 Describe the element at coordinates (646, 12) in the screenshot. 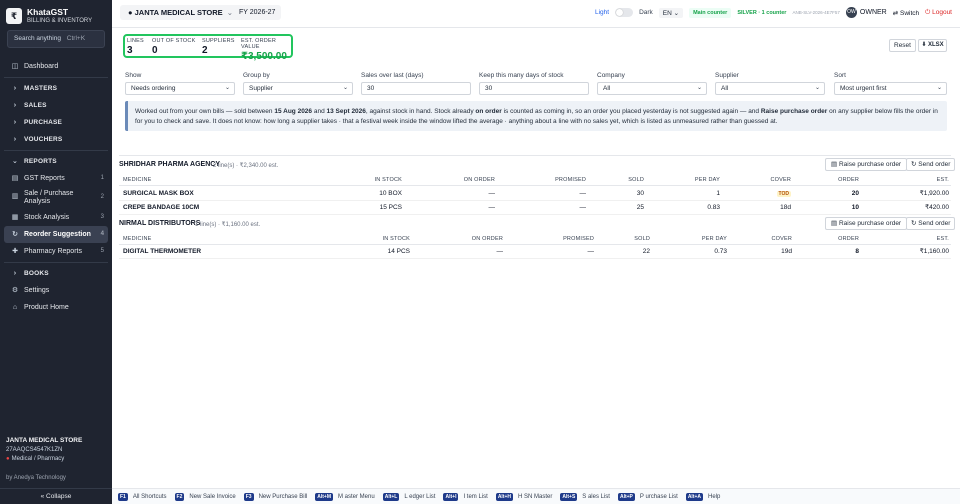

I see `theme-dark-label: Dark` at that location.